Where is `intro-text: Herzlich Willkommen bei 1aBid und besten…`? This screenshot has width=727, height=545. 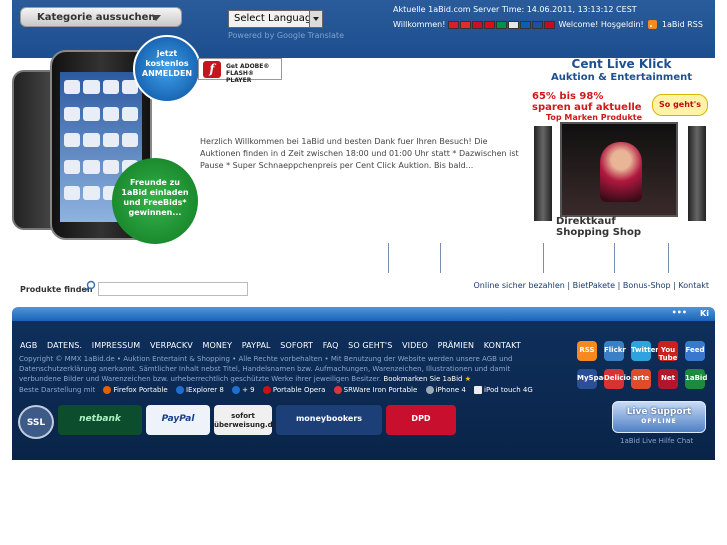 intro-text: Herzlich Willkommen bei 1aBid und besten… is located at coordinates (359, 153).